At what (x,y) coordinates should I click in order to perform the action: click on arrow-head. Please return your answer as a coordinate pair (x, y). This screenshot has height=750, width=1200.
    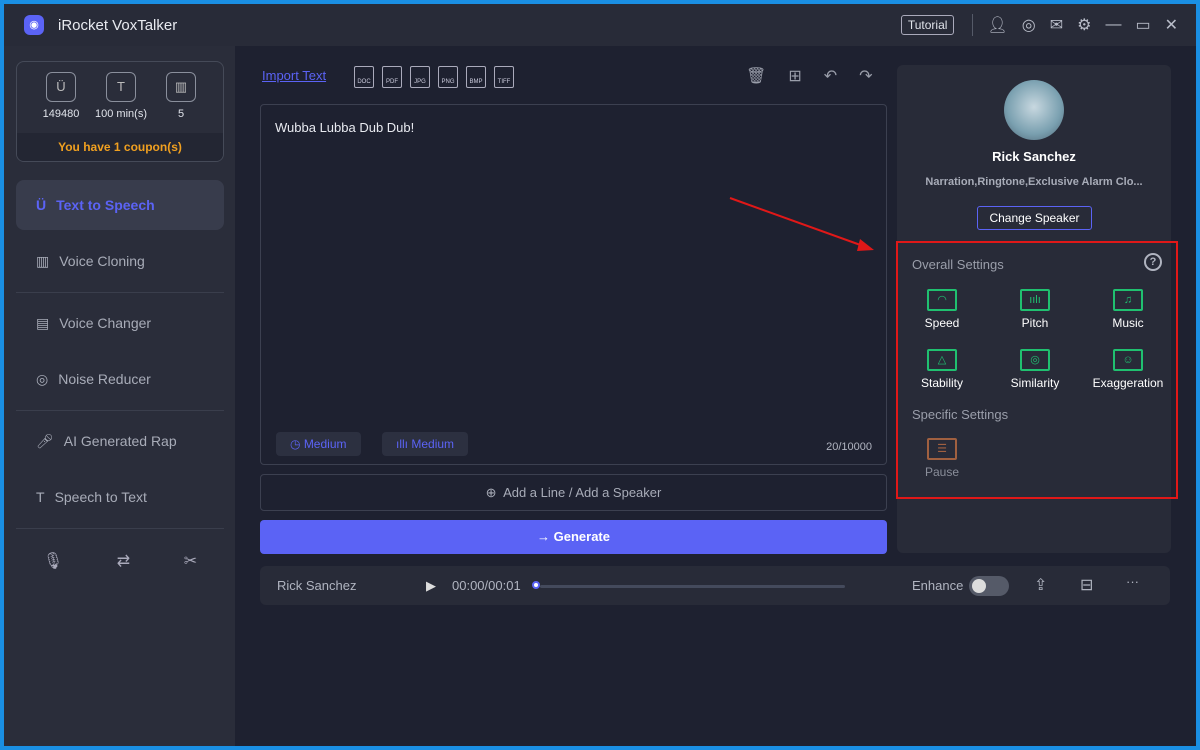
    Looking at the image, I should click on (865, 245).